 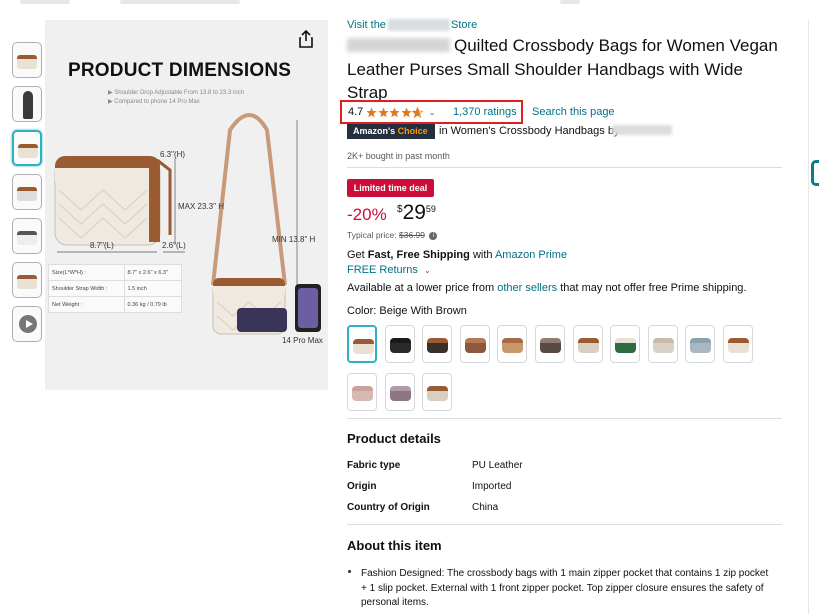 I want to click on choice-badge-b: Choice, so click(x=412, y=131).